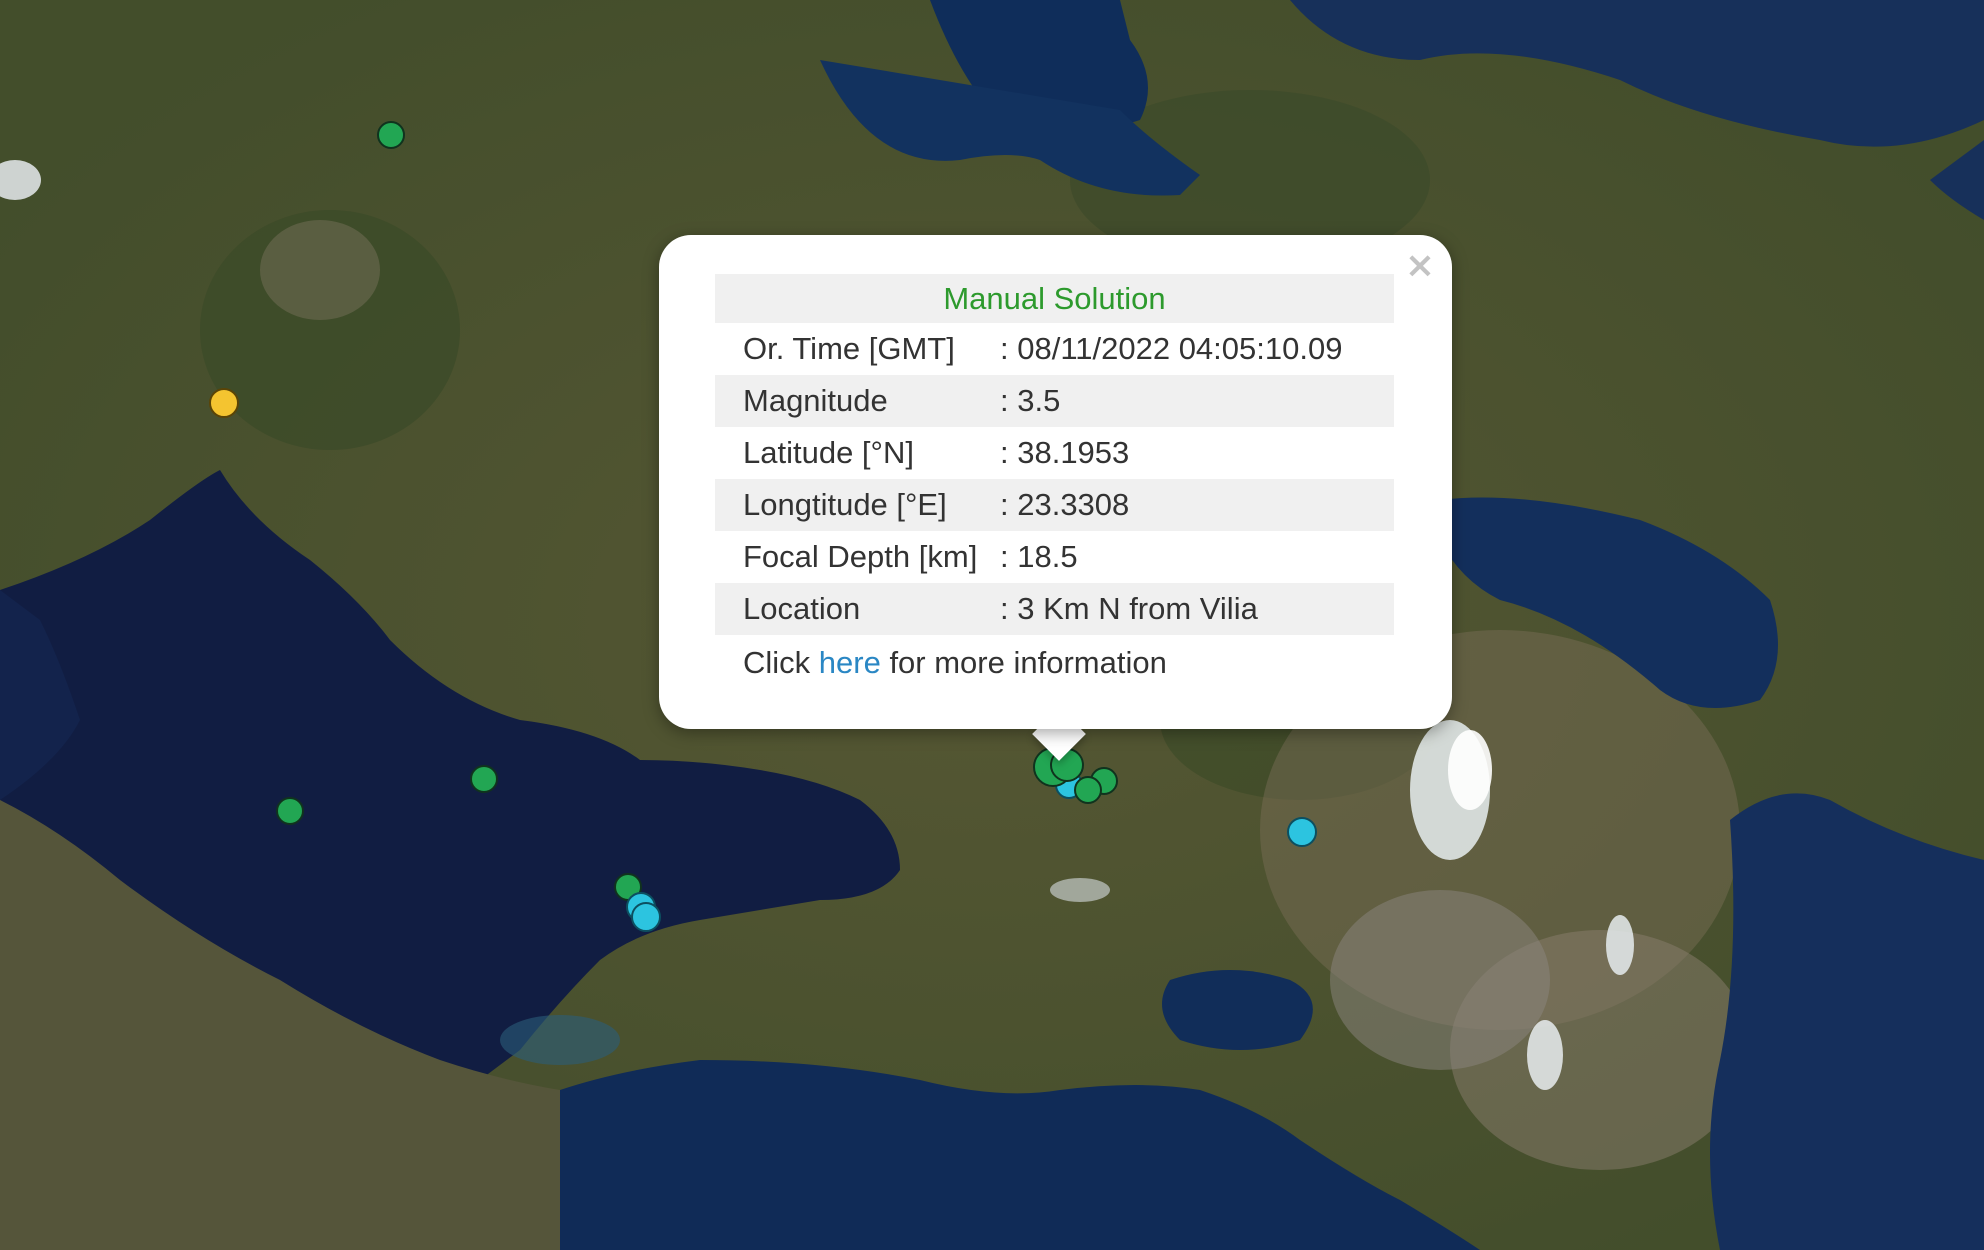 The image size is (1984, 1250). Describe the element at coordinates (1197, 609) in the screenshot. I see `info-value: : 3 Km N from Vilia` at that location.